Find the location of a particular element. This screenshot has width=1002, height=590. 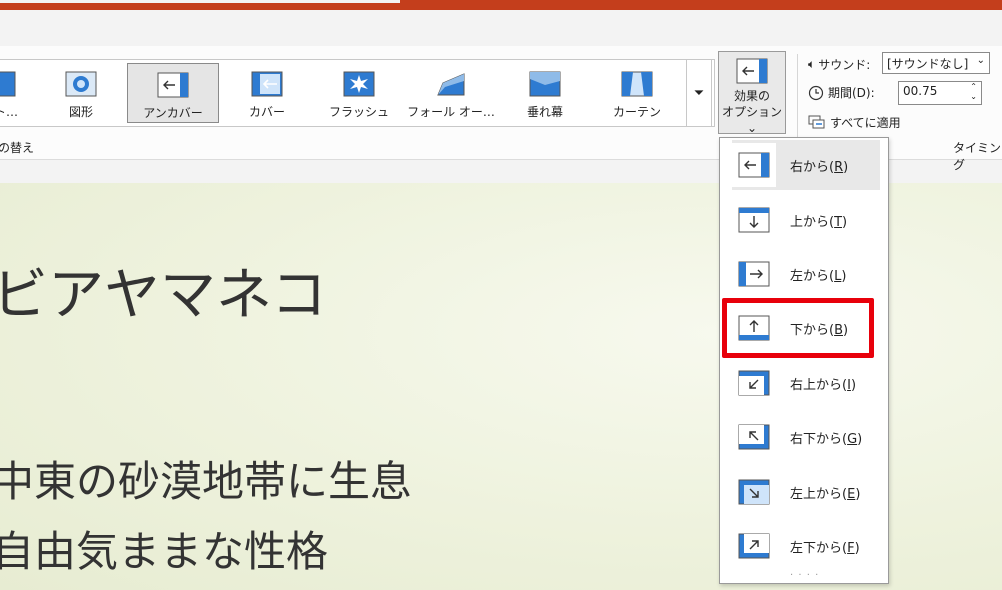

transition-label: フラッシュ is located at coordinates (358, 112).